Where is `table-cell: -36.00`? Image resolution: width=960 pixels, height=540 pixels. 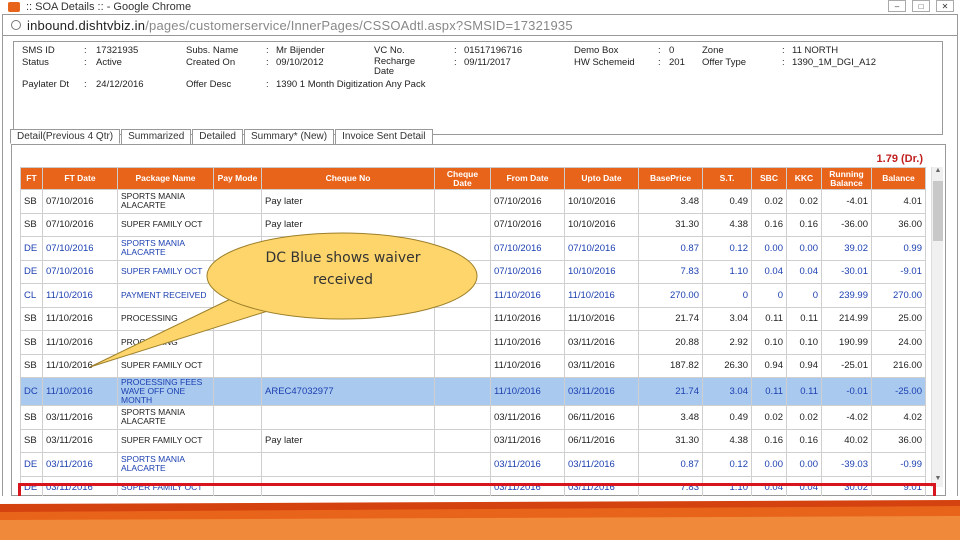
table-cell: -36.00 is located at coordinates (846, 224).